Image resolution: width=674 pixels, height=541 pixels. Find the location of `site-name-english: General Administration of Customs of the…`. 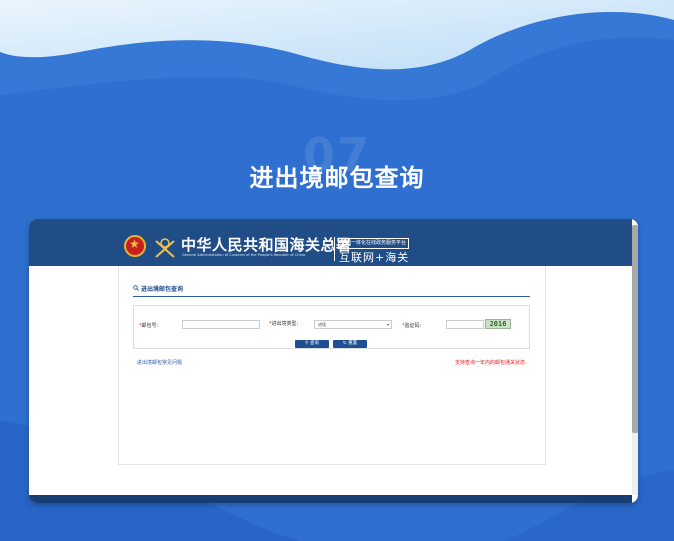

site-name-english: General Administration of Customs of the… is located at coordinates (244, 255).